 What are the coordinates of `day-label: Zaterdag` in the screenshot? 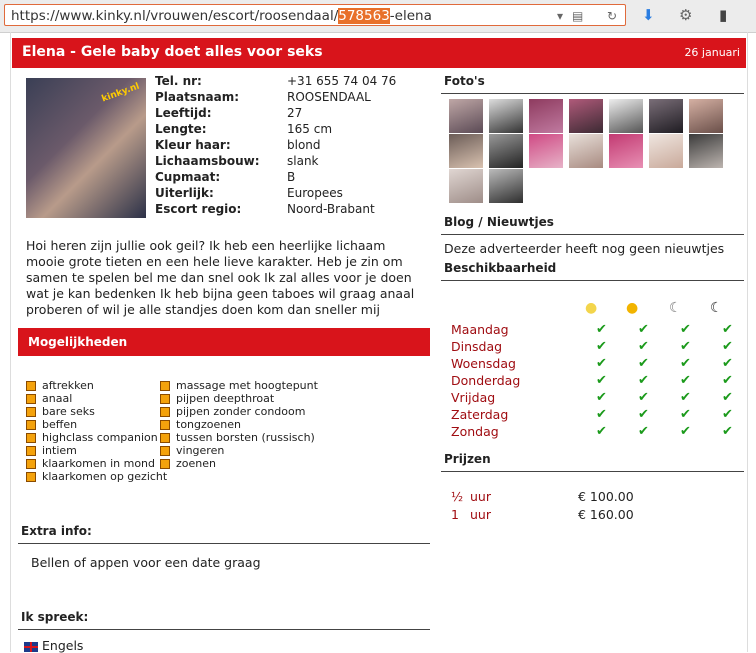 It's located at (480, 414).